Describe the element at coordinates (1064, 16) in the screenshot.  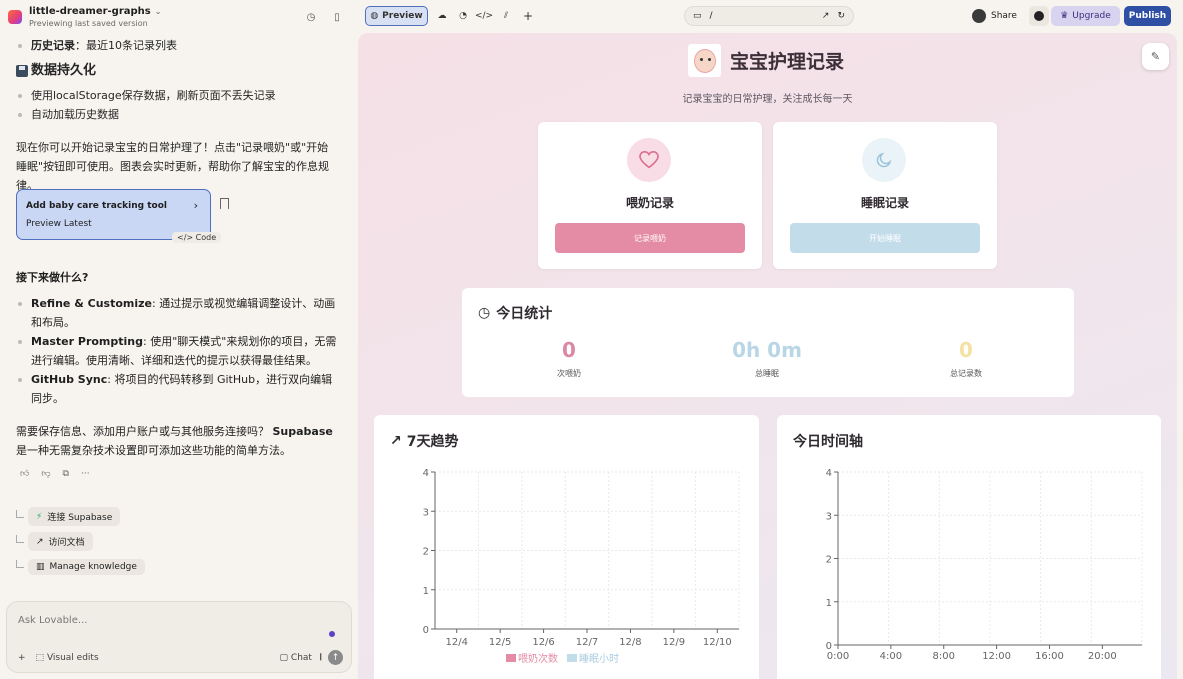
I see `crown-icon: ♛` at that location.